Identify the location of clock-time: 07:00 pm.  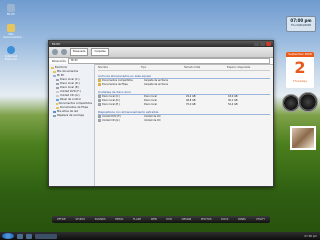
(301, 20).